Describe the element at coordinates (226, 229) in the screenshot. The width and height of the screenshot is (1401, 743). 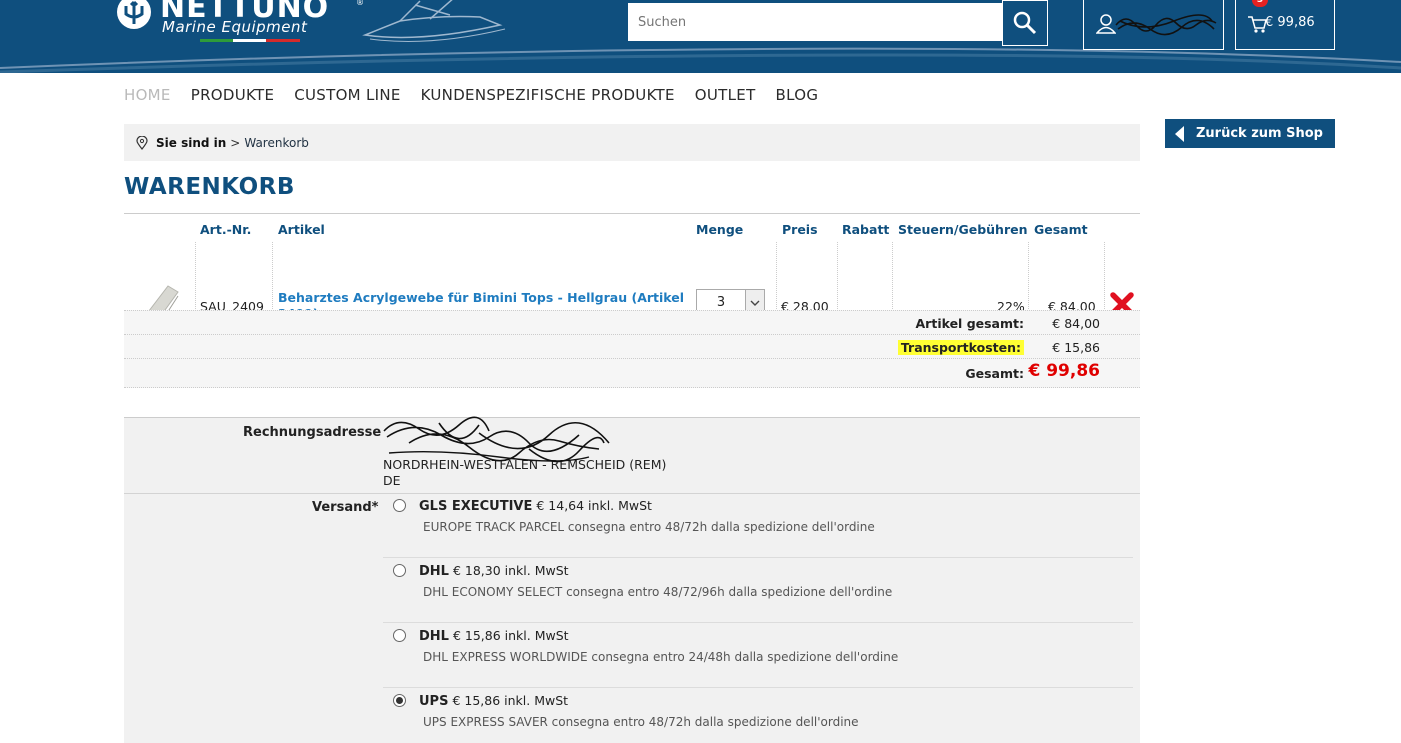
I see `col-header-sku: Art.-Nr.` at that location.